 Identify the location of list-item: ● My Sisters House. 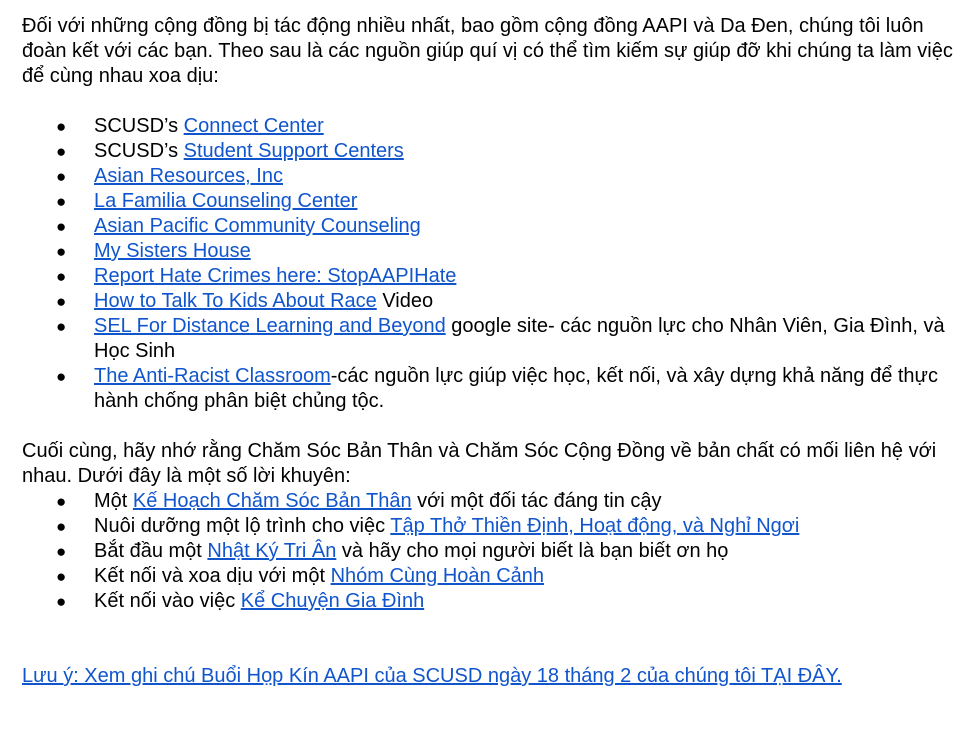
(489, 251).